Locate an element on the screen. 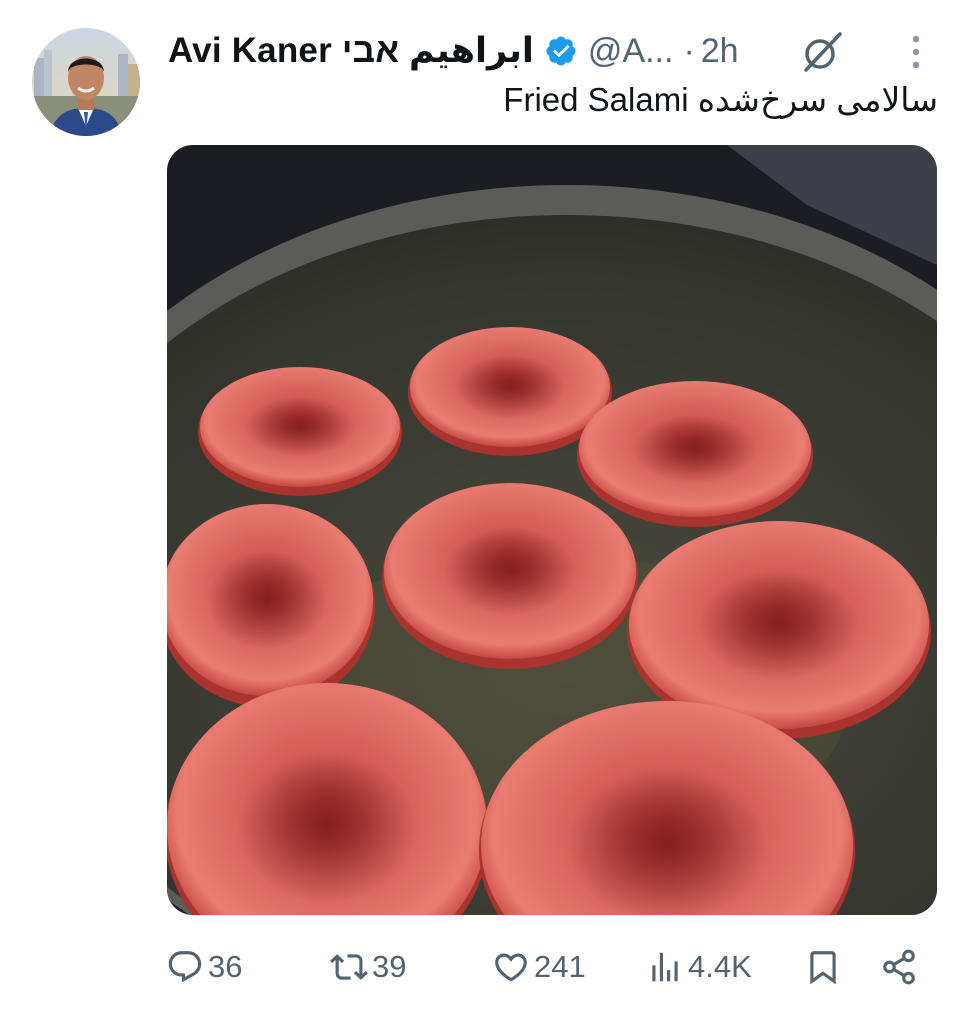 The image size is (970, 1024). retweet-icon is located at coordinates (349, 967).